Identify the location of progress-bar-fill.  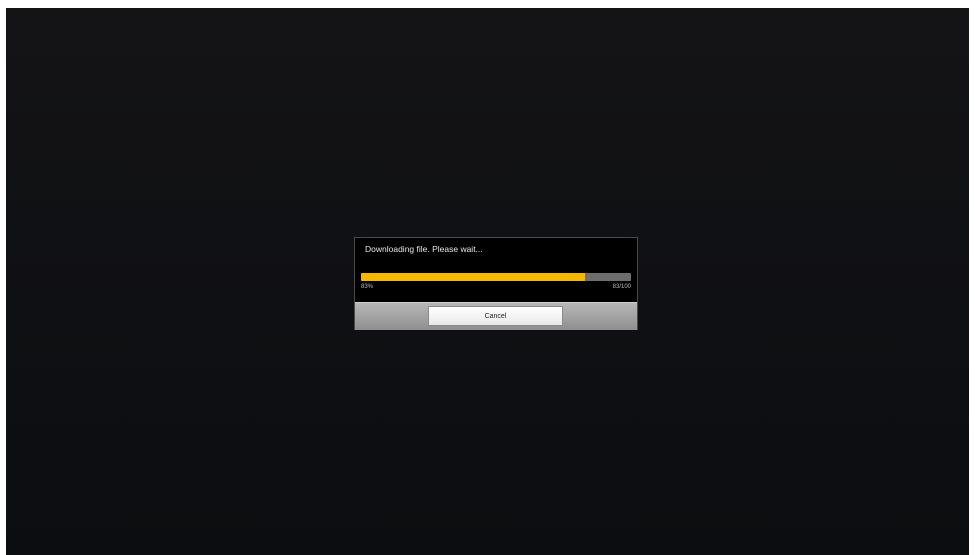
(473, 277).